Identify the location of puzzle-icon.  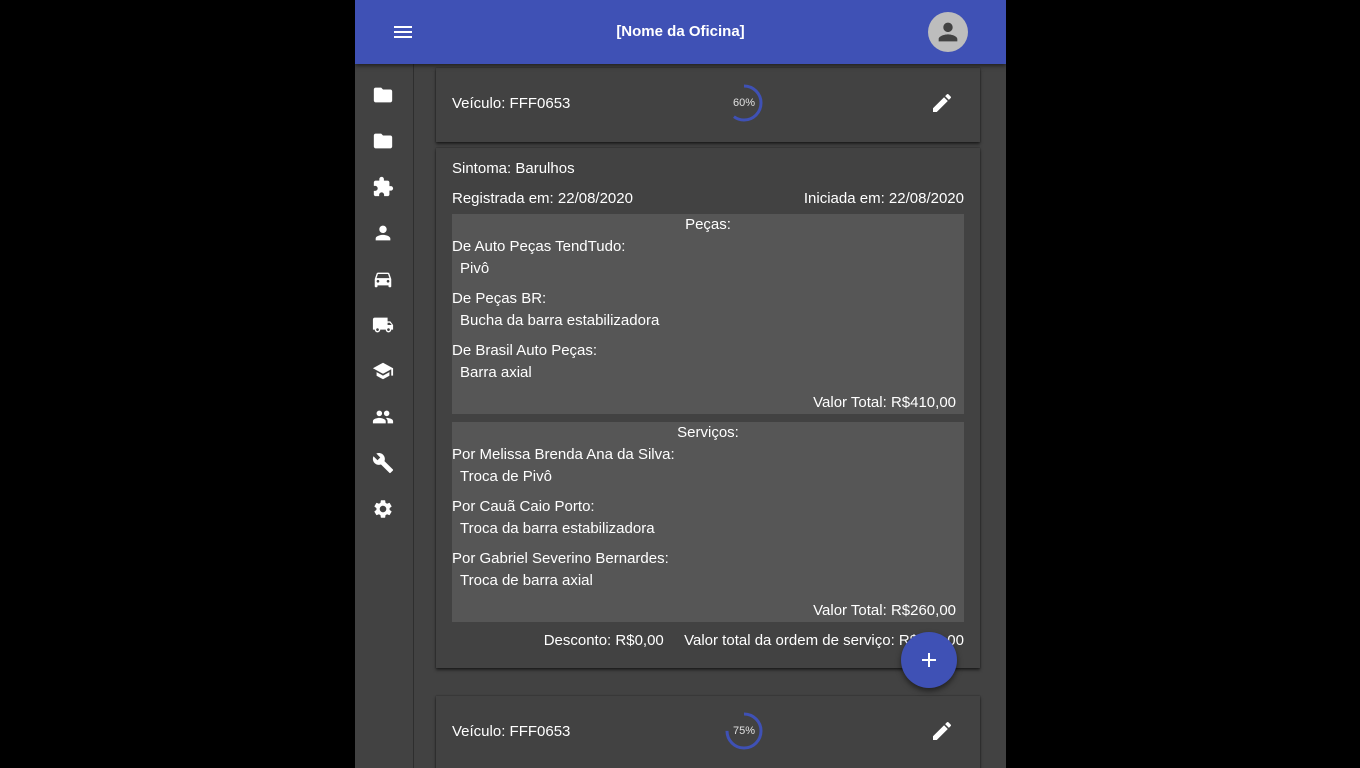
(383, 187).